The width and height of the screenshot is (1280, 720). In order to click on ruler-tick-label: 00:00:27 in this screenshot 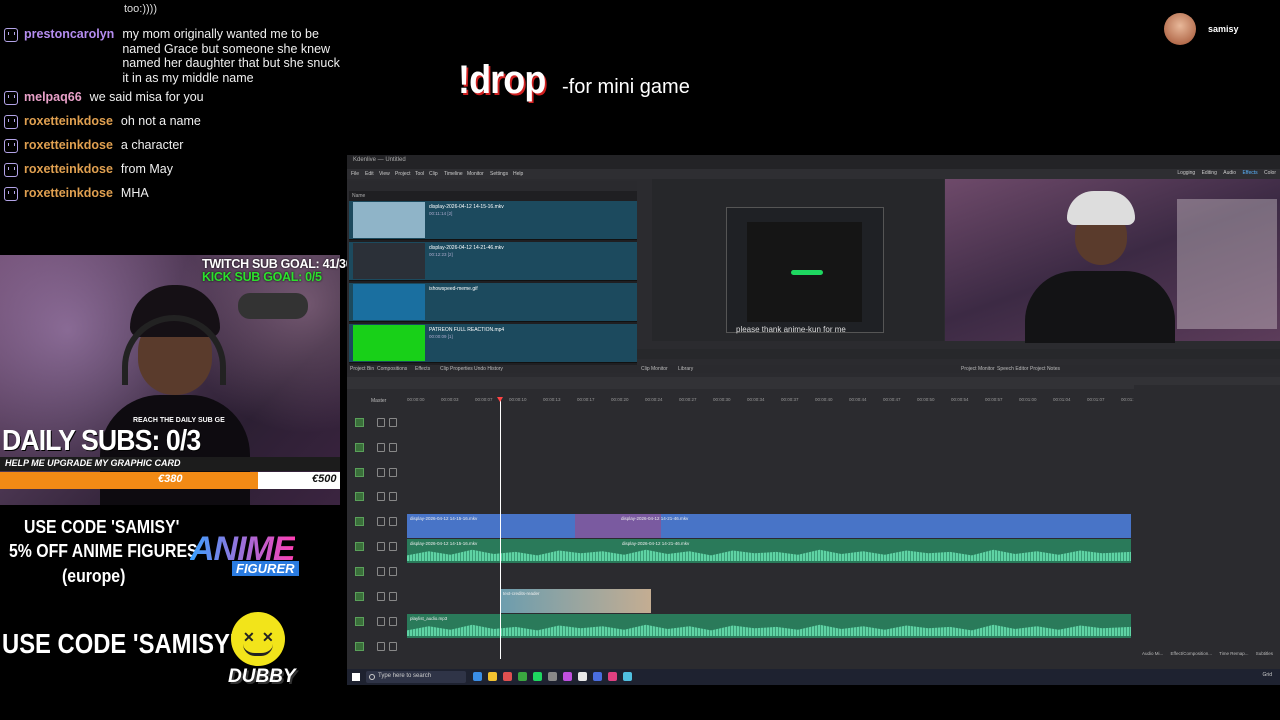, I will do `click(688, 399)`.